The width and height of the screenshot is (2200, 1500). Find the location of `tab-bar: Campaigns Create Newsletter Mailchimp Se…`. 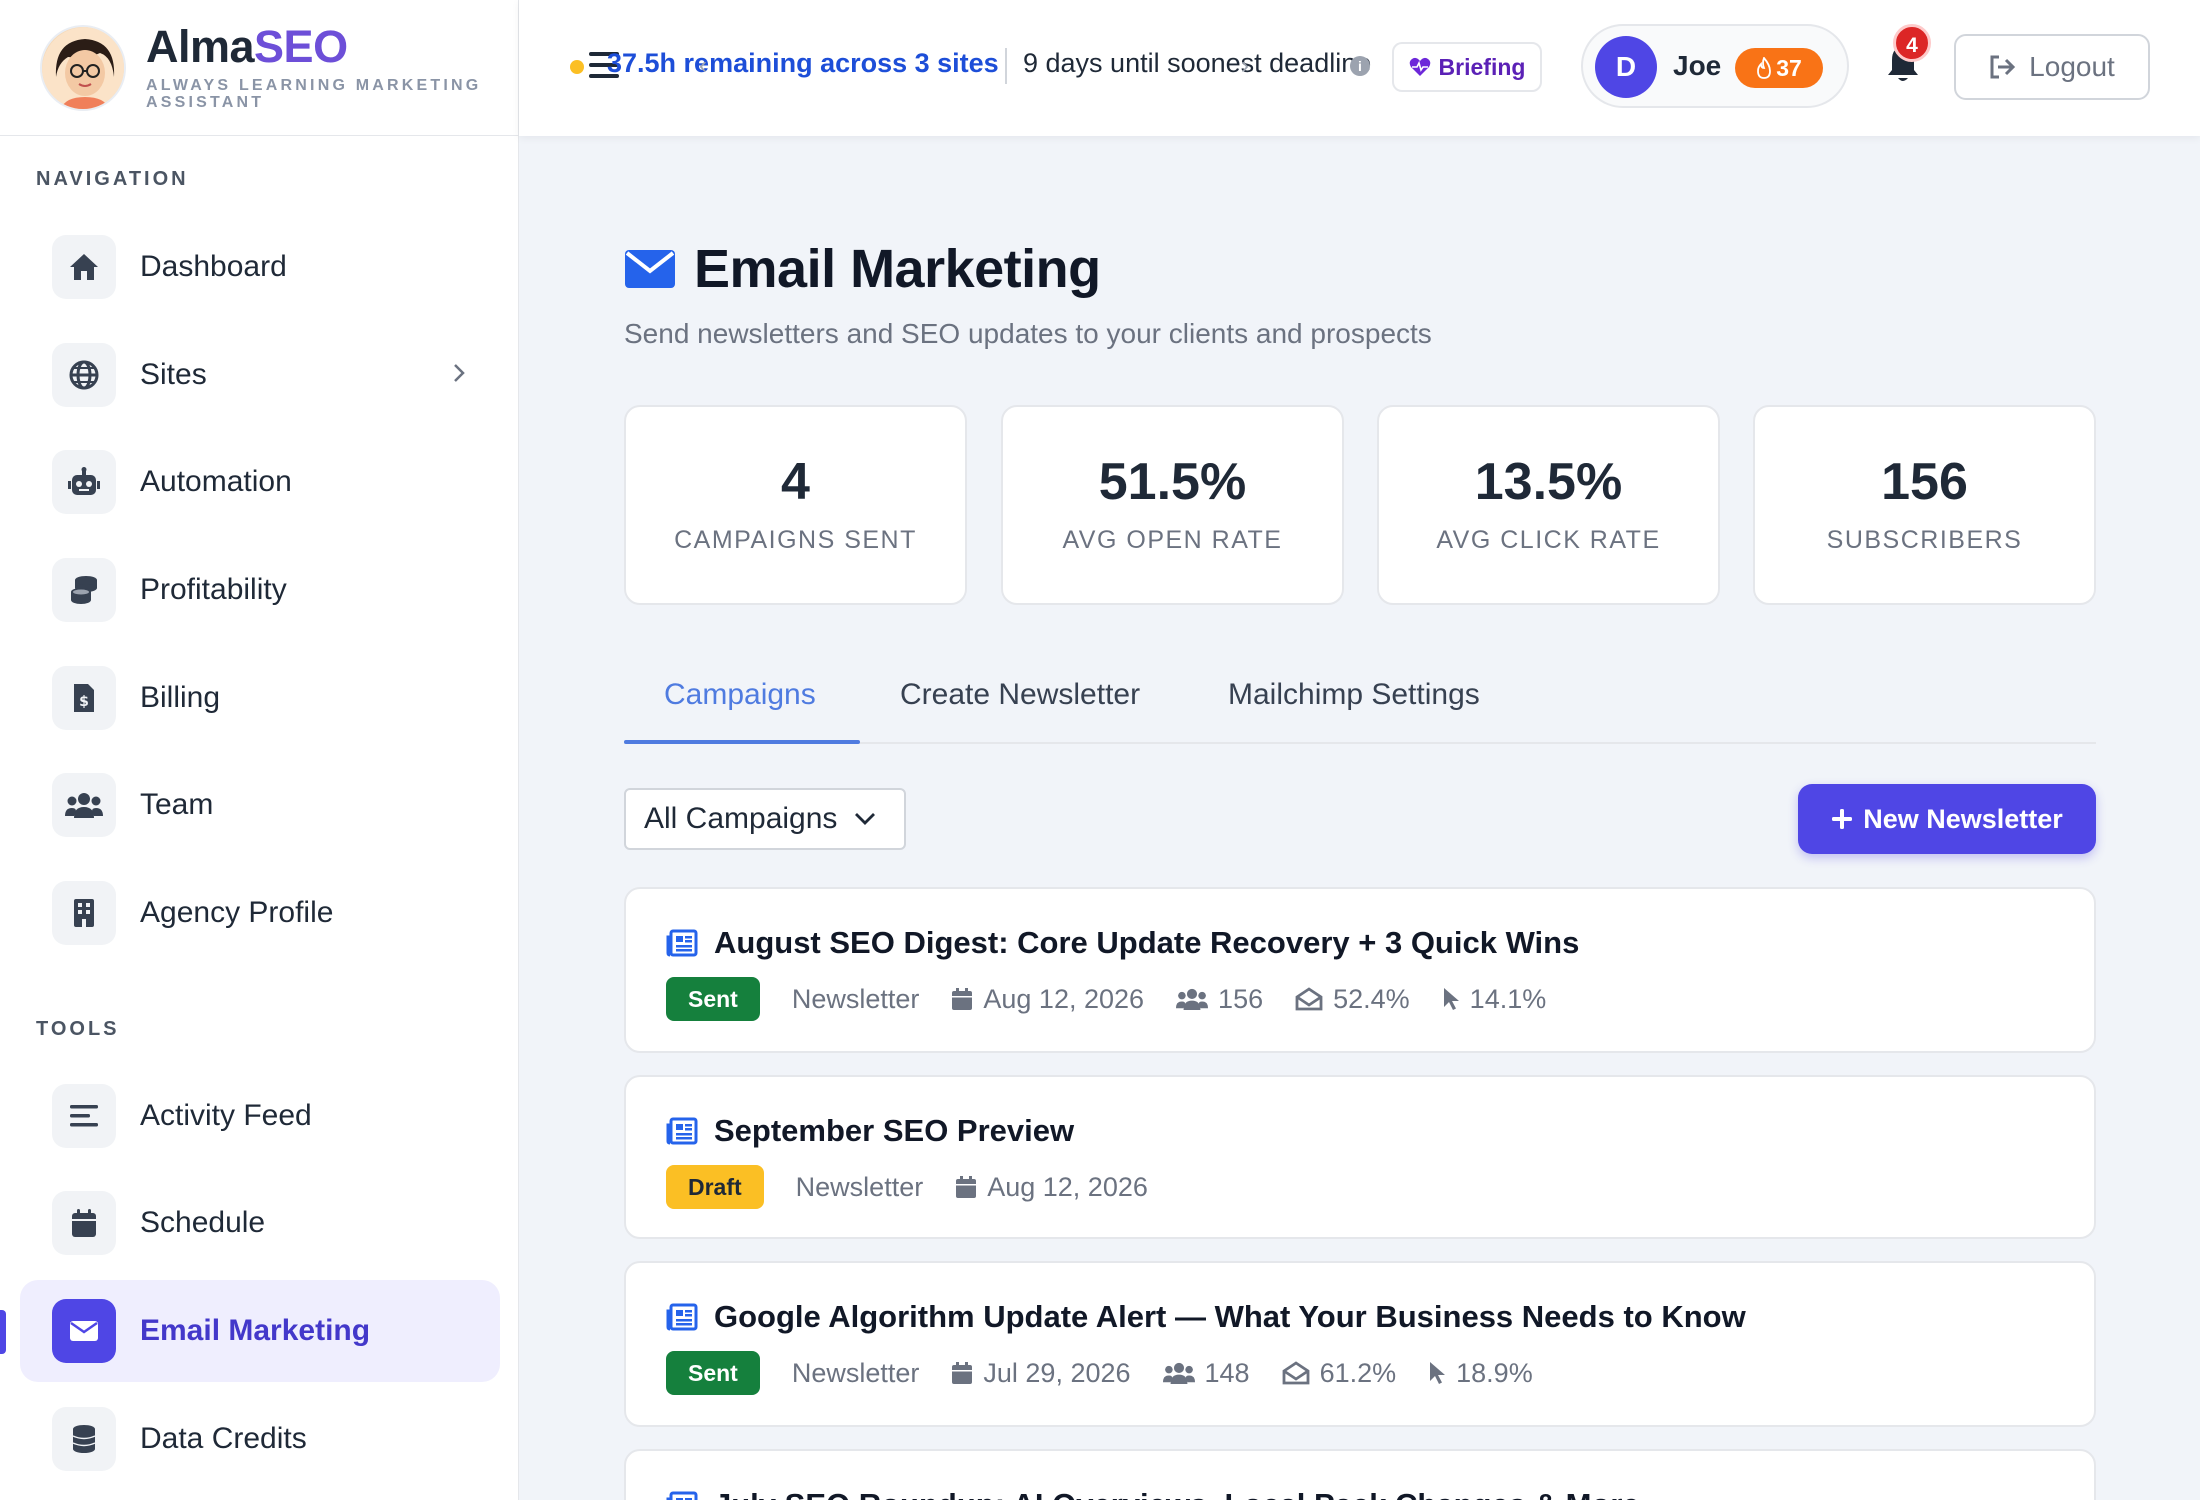

tab-bar: Campaigns Create Newsletter Mailchimp Se… is located at coordinates (1360, 707).